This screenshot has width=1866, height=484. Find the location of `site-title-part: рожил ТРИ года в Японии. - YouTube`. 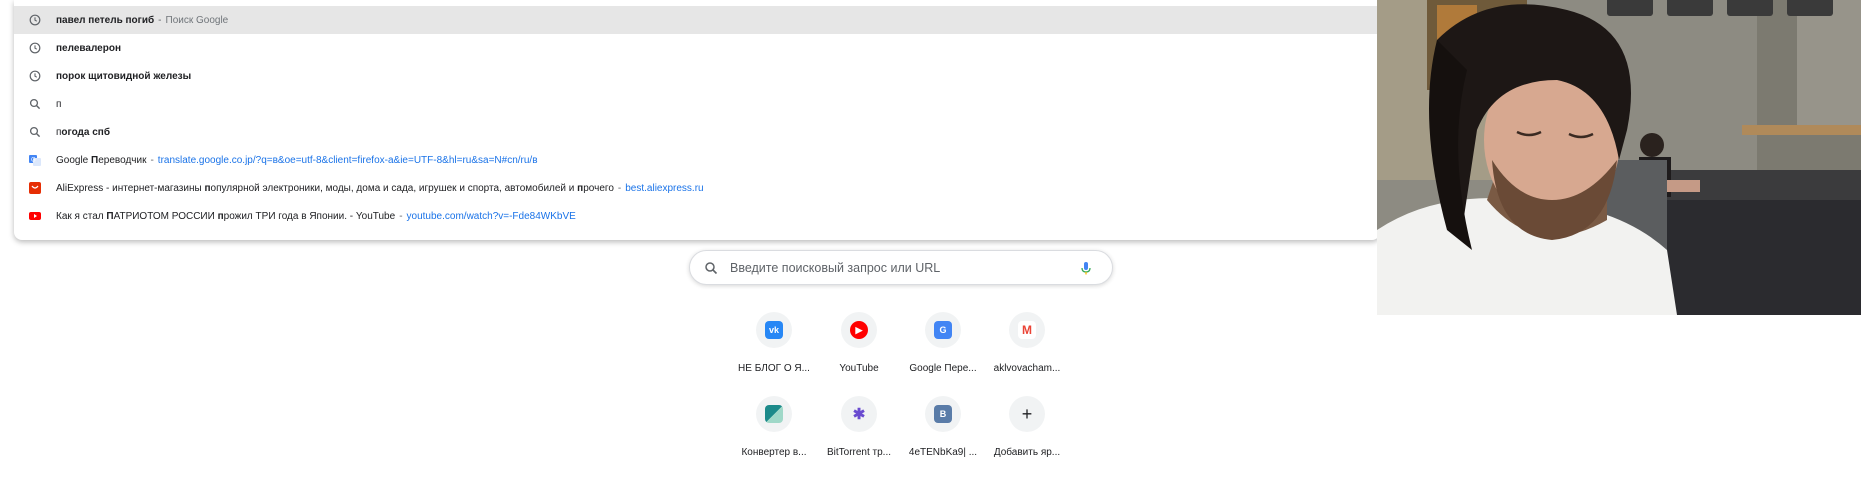

site-title-part: рожил ТРИ года в Японии. - YouTube is located at coordinates (309, 216).